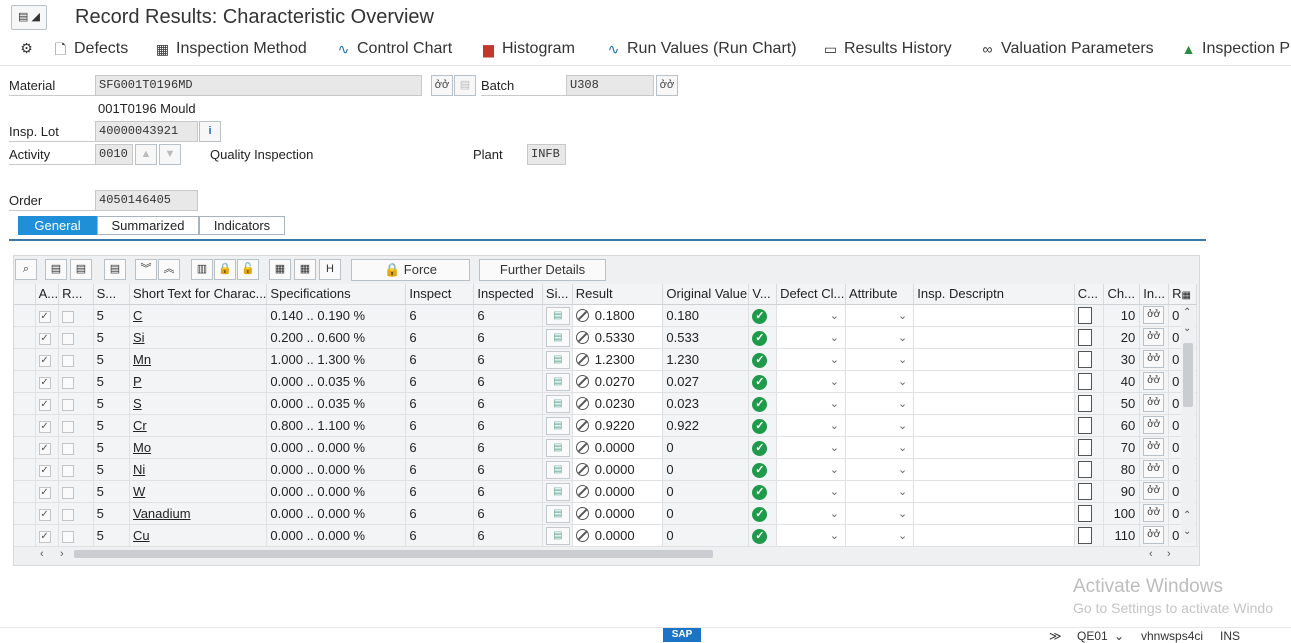  What do you see at coordinates (667, 85) in the screenshot?
I see `display-batch-button: ởở` at bounding box center [667, 85].